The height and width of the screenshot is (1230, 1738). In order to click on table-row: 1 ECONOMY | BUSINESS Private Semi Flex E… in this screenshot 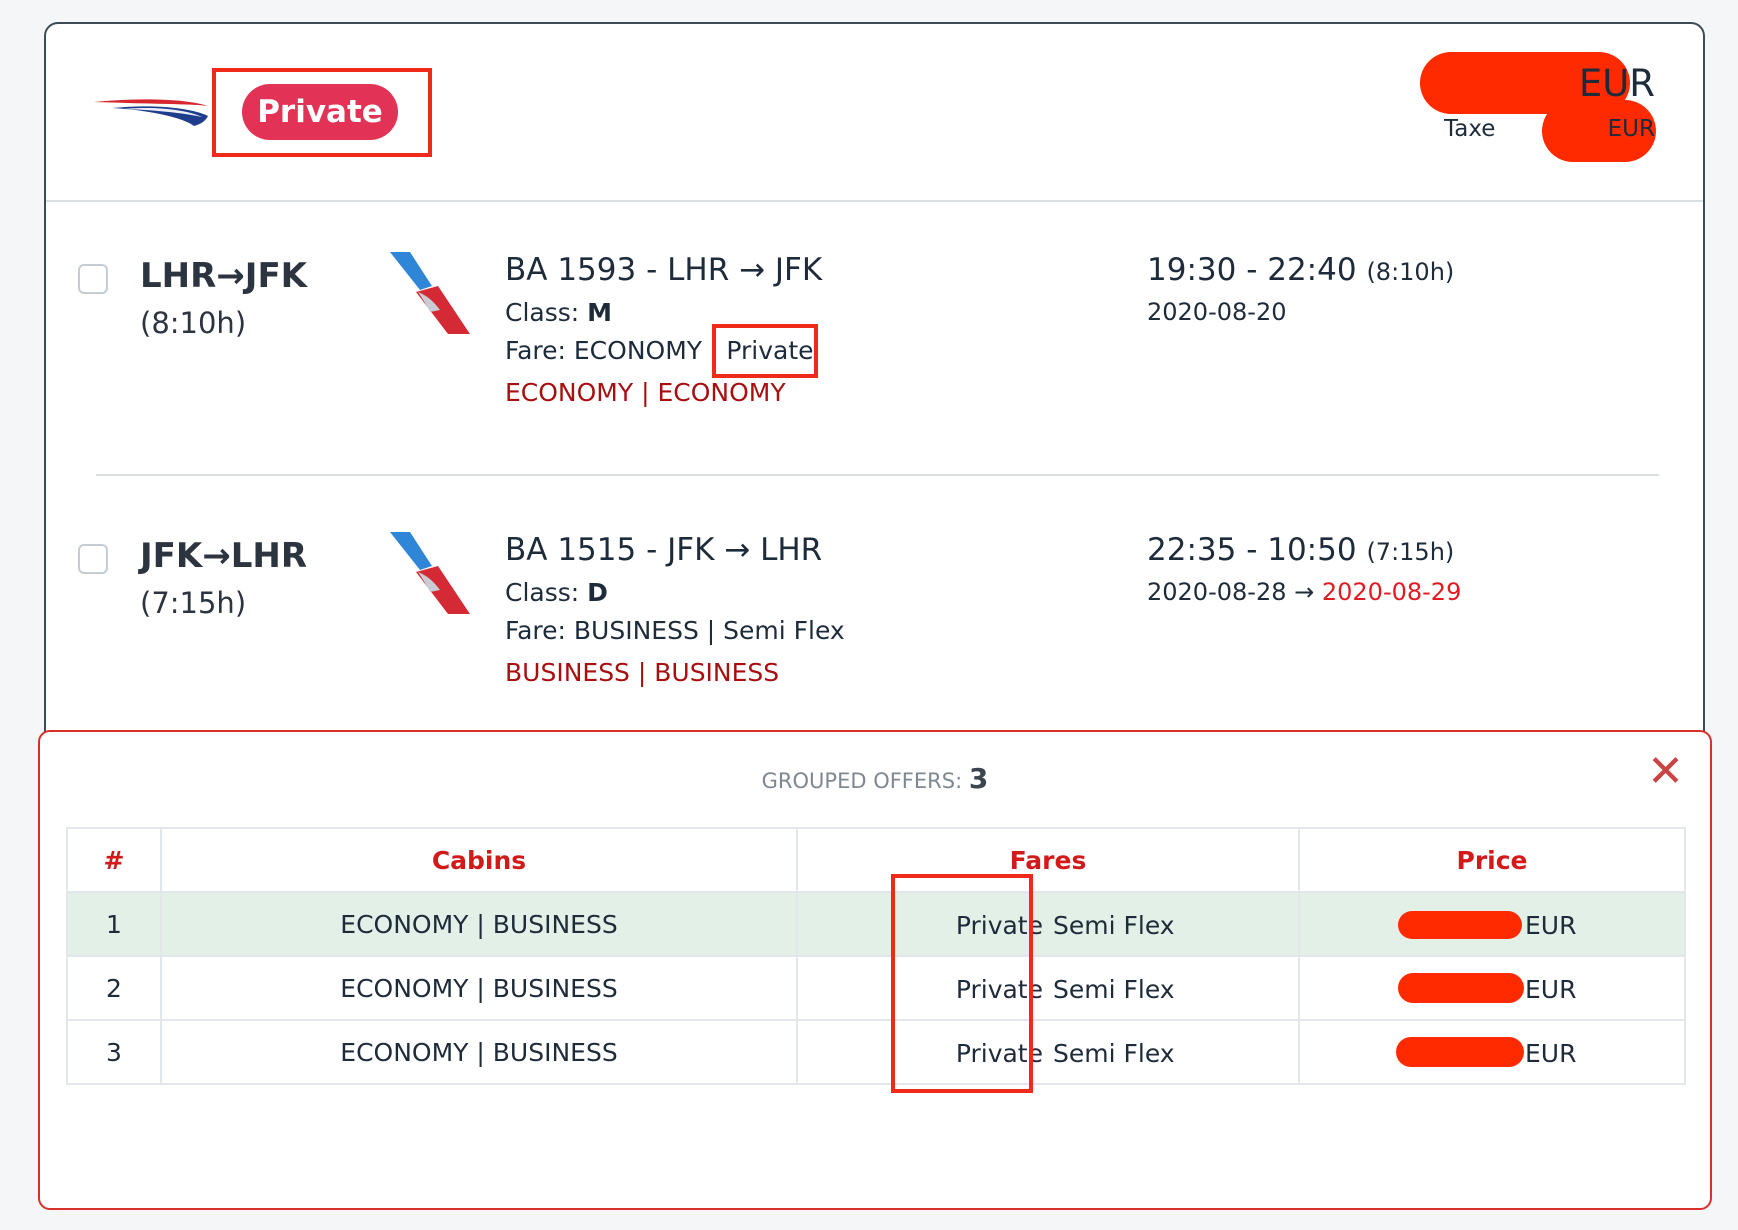, I will do `click(876, 924)`.